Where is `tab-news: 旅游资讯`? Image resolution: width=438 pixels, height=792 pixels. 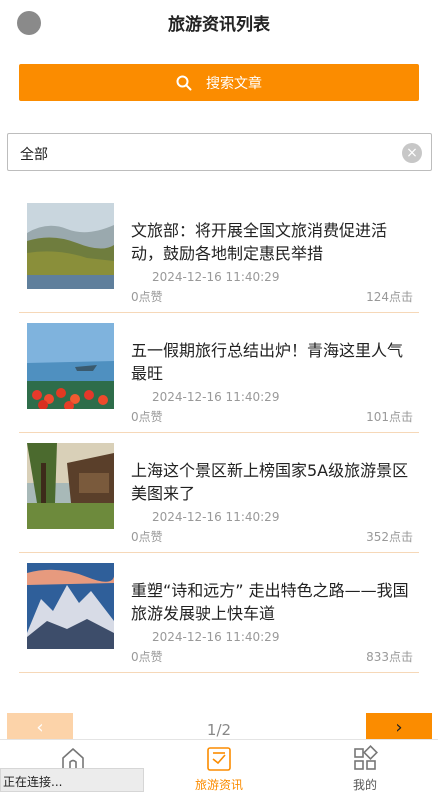
tab-news: 旅游资讯 is located at coordinates (219, 766).